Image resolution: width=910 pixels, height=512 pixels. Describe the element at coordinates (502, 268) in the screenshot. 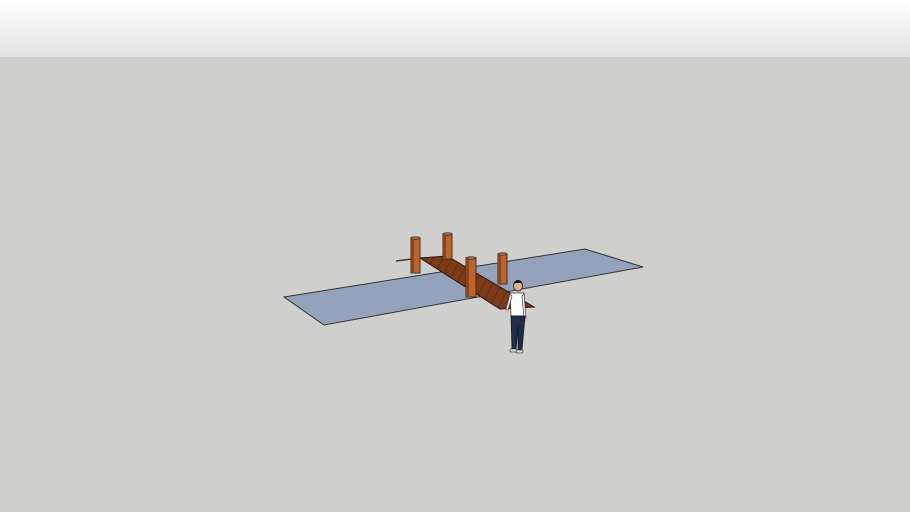

I see `piling-back-right` at that location.